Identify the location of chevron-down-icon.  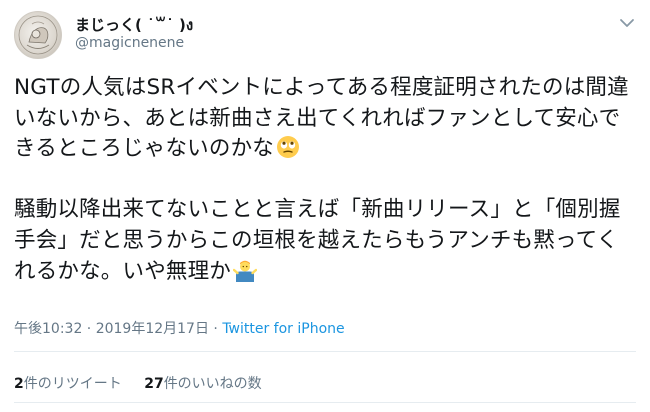
(627, 23).